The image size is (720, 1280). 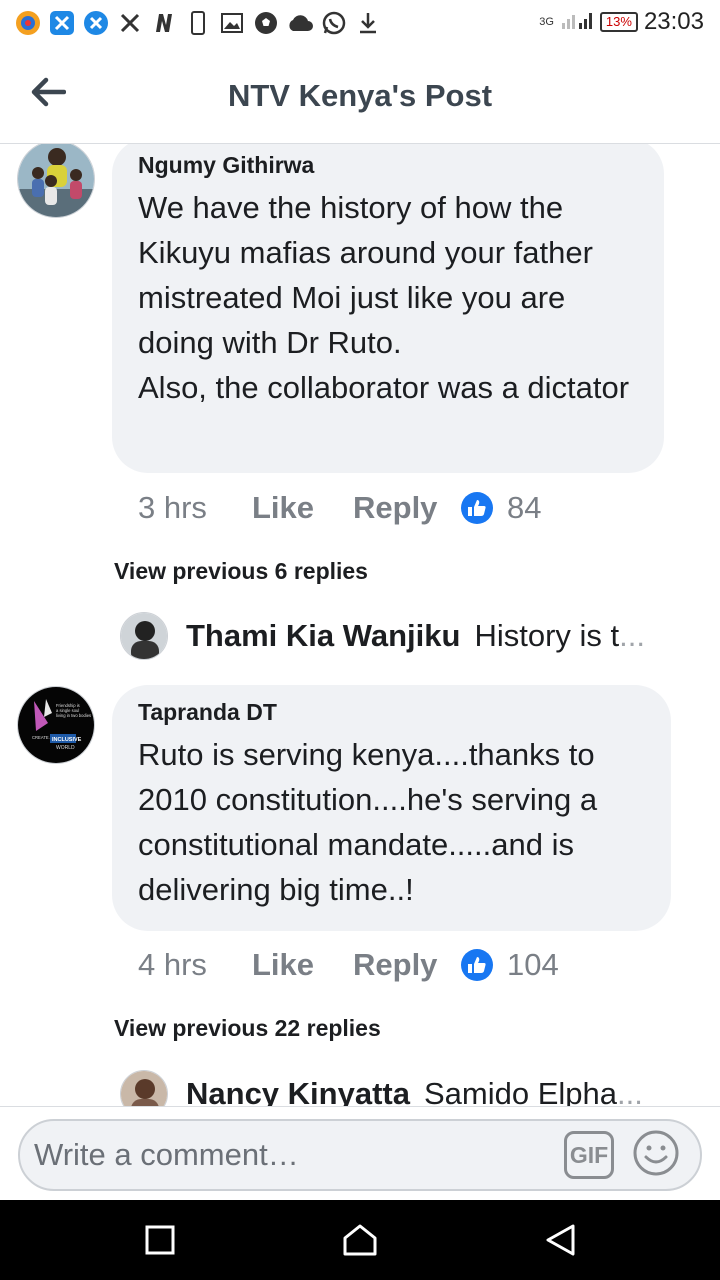 What do you see at coordinates (656, 1153) in the screenshot?
I see `emoji-icon` at bounding box center [656, 1153].